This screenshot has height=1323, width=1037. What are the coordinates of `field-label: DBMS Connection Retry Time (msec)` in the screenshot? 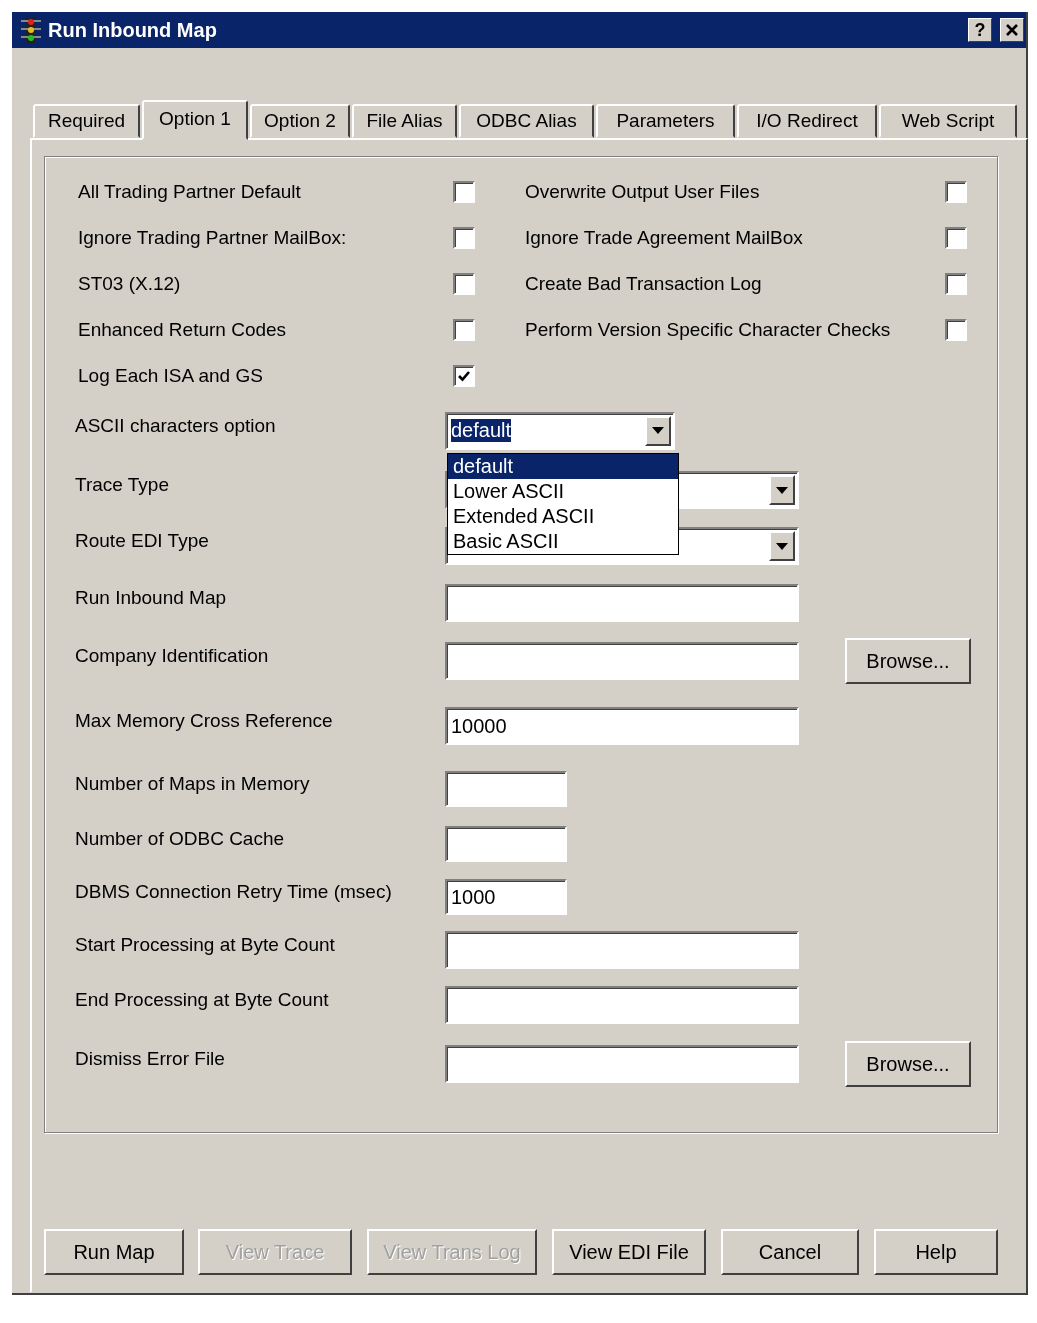 It's located at (234, 892).